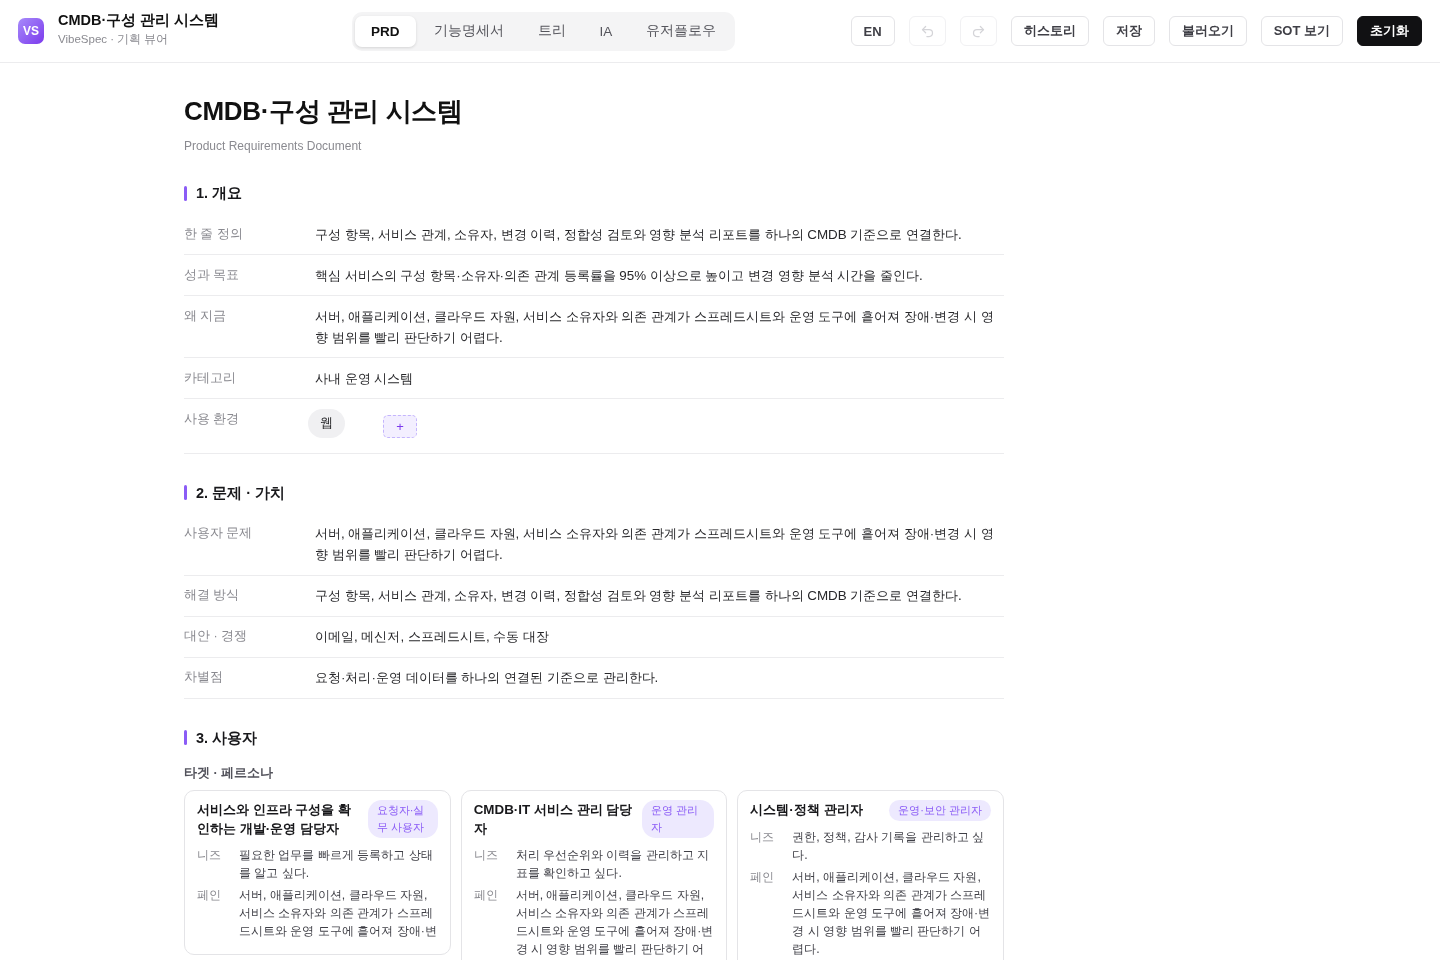 The image size is (1440, 960). I want to click on pain-text: 서버, 애플리케이션, 클라우드 자원, 서비스 소유자와 의존 관계가 스프레드시트와 운영 도구에 흩어져 장애·변경 시 영향 범위를 빨리 판단하기 어렵다., so click(891, 913).